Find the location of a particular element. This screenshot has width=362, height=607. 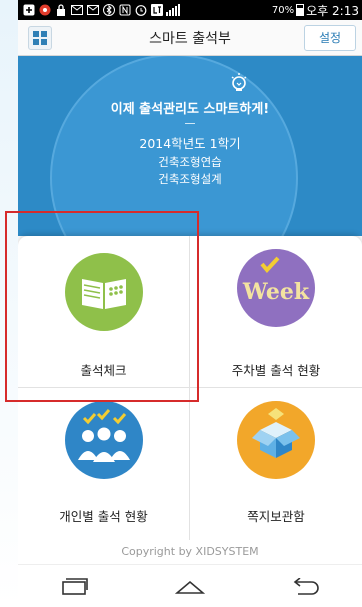

lock-icon is located at coordinates (60, 10).